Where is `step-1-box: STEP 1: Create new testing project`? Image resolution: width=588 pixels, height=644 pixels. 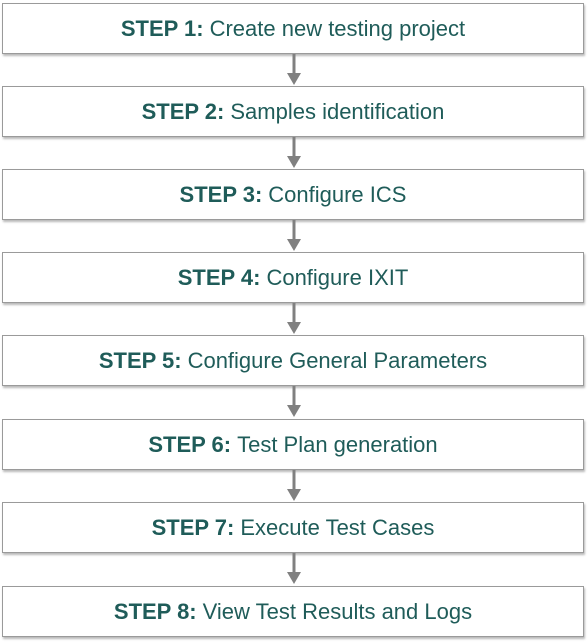
step-1-box: STEP 1: Create new testing project is located at coordinates (293, 28).